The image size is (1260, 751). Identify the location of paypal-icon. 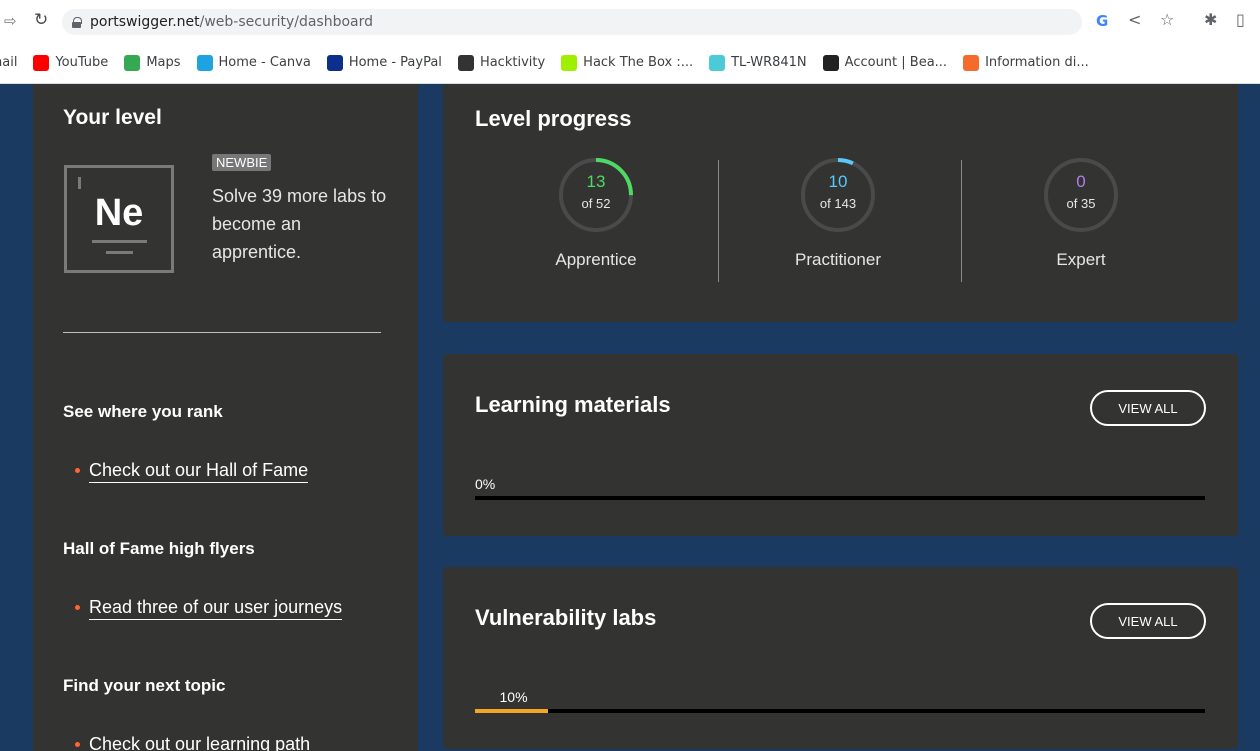
(334, 62).